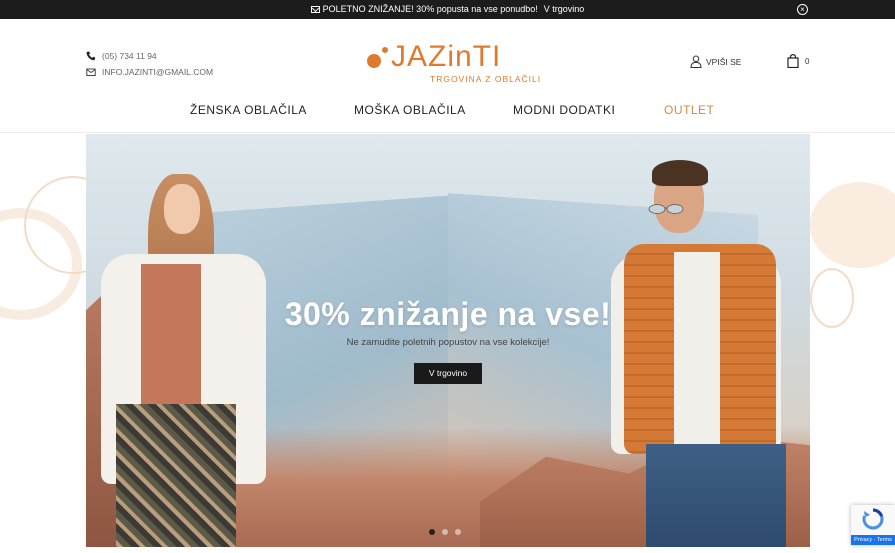 This screenshot has width=895, height=553. Describe the element at coordinates (447, 132) in the screenshot. I see `header-divider` at that location.